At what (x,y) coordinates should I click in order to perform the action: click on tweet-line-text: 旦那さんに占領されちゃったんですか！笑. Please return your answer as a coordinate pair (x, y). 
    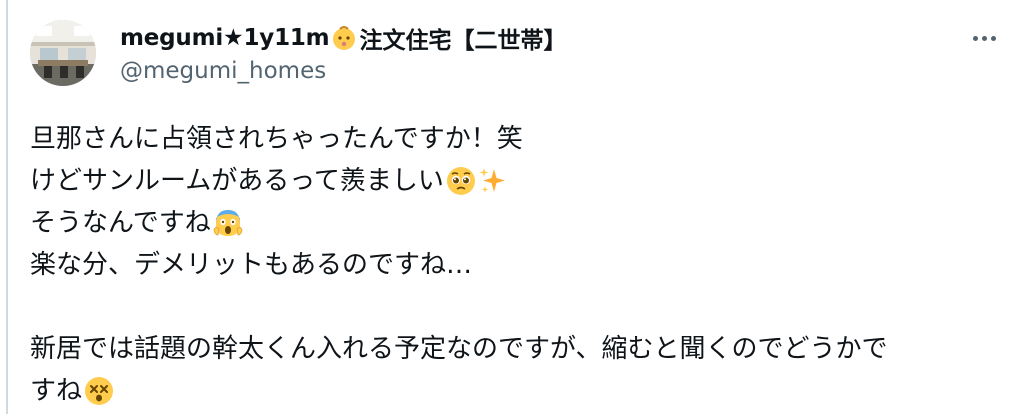
    Looking at the image, I should click on (276, 139).